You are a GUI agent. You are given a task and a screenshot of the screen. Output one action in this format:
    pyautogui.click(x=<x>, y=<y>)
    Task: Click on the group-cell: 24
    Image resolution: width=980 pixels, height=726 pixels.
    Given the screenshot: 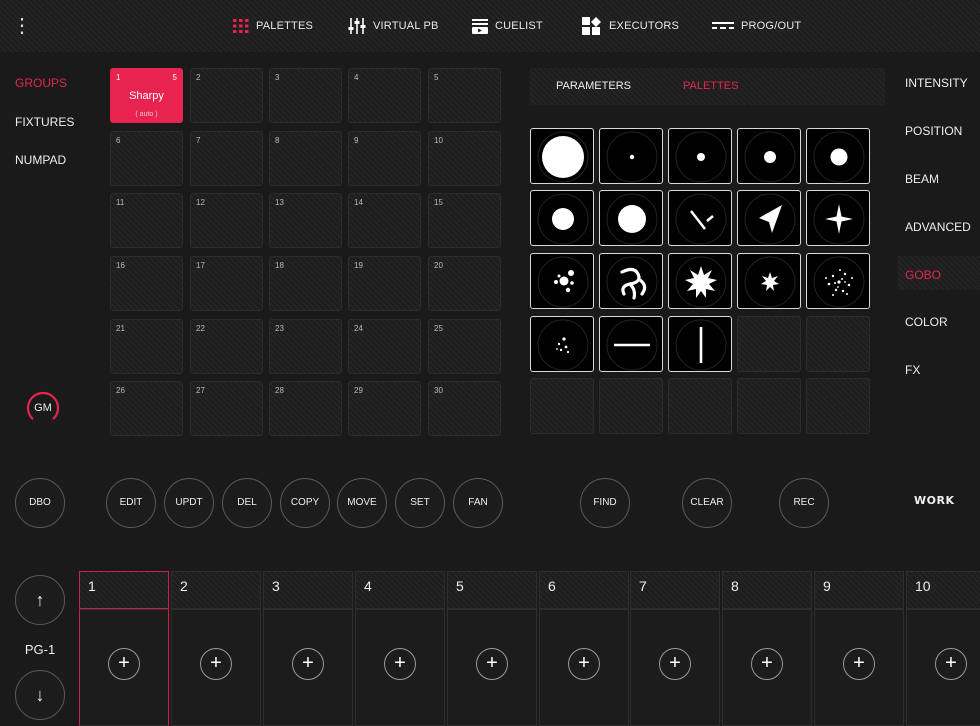 What is the action you would take?
    pyautogui.click(x=384, y=346)
    